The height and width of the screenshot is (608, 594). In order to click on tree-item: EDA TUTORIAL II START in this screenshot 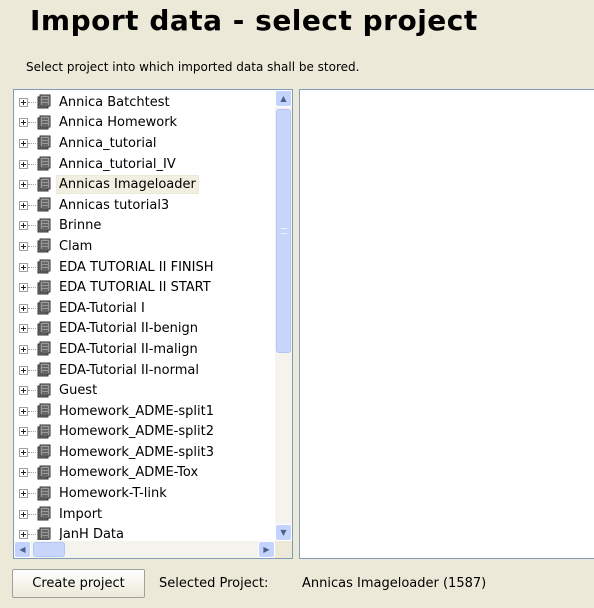, I will do `click(144, 287)`.